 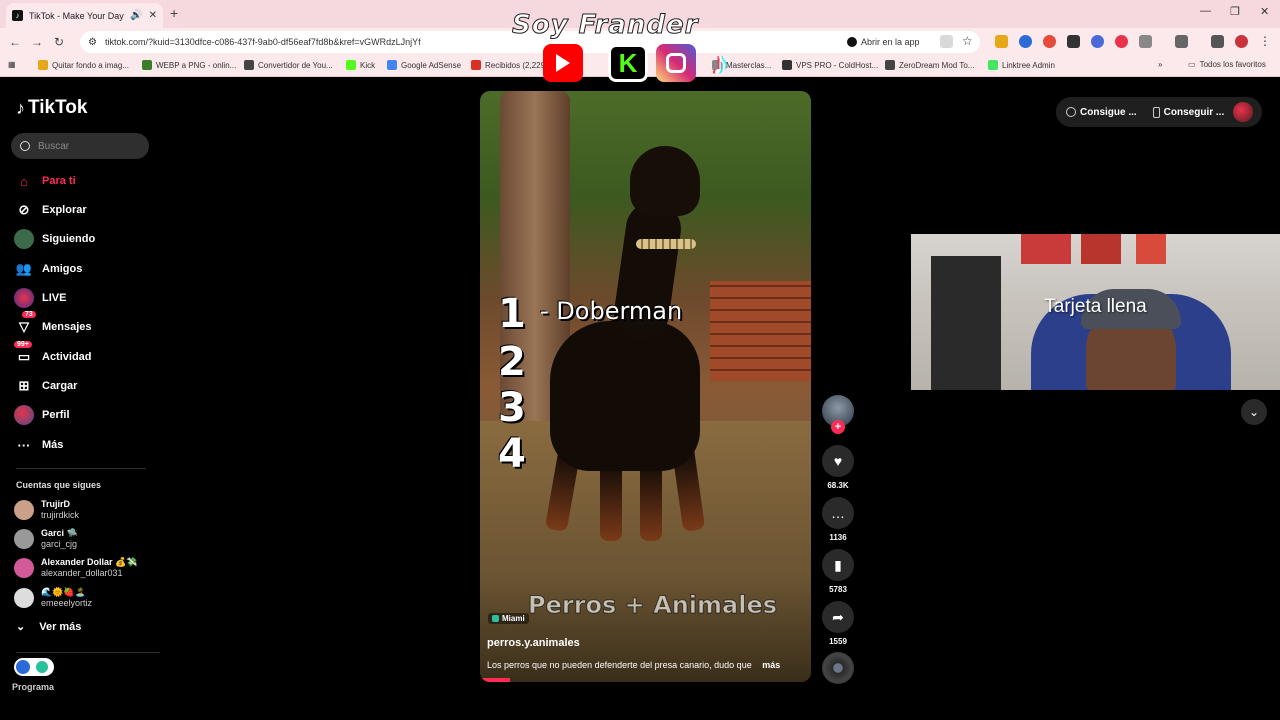 What do you see at coordinates (838, 617) in the screenshot?
I see `share-icon: ➦` at bounding box center [838, 617].